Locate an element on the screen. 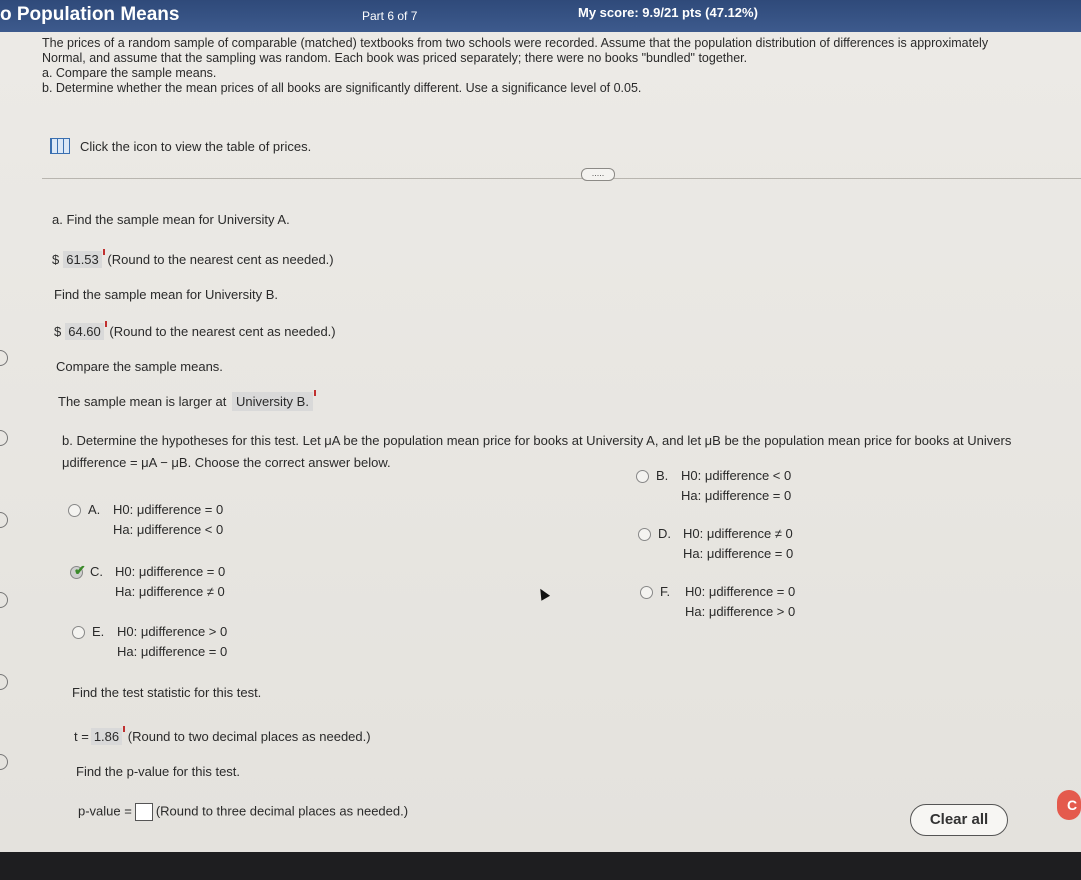 The width and height of the screenshot is (1081, 880). intro-part-a: a. Compare the sample means. is located at coordinates (129, 73).